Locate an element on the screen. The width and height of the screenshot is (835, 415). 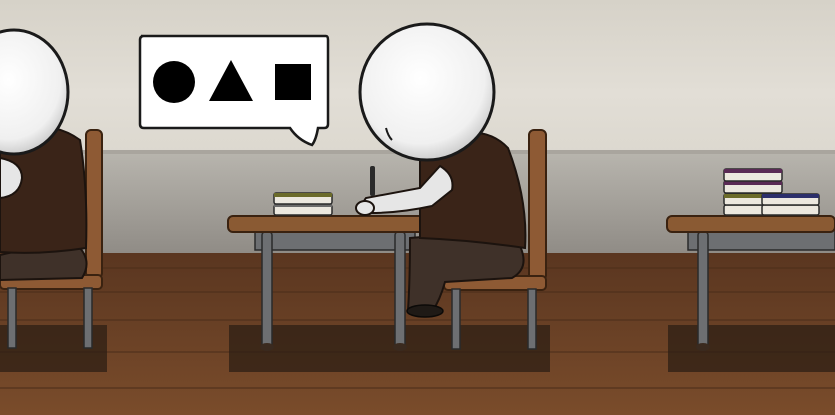
pencil is located at coordinates (372, 181).